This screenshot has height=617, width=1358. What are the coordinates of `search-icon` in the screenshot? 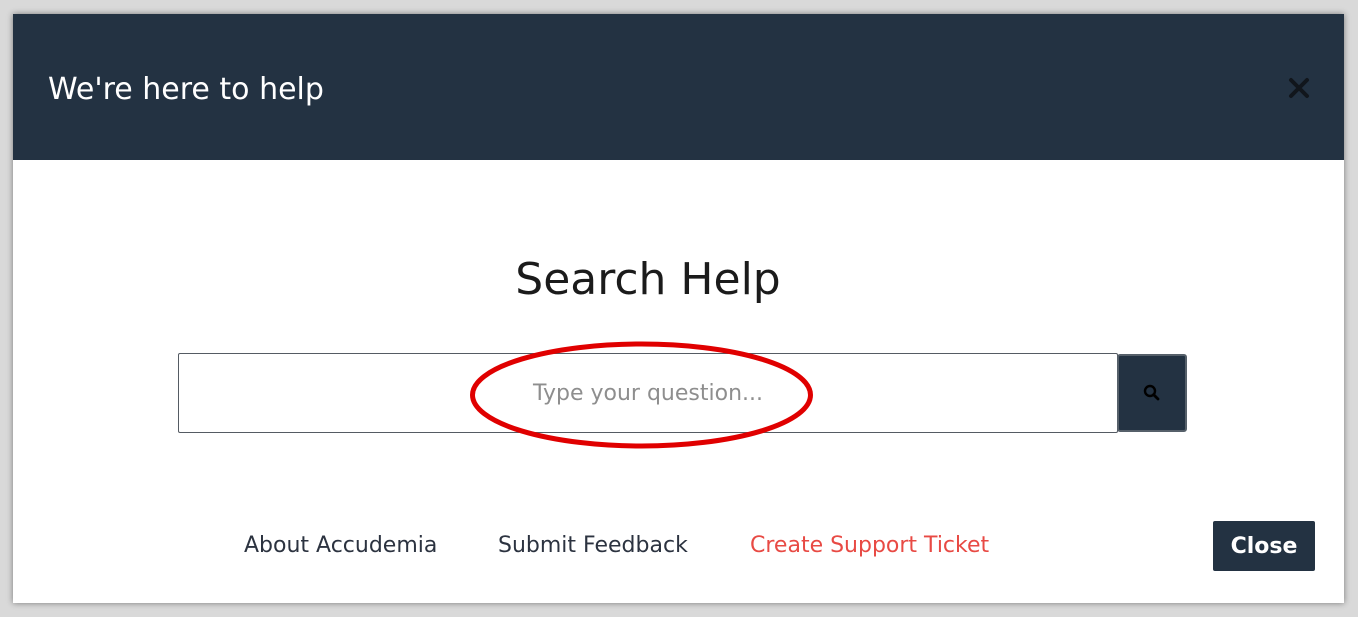 It's located at (1151, 392).